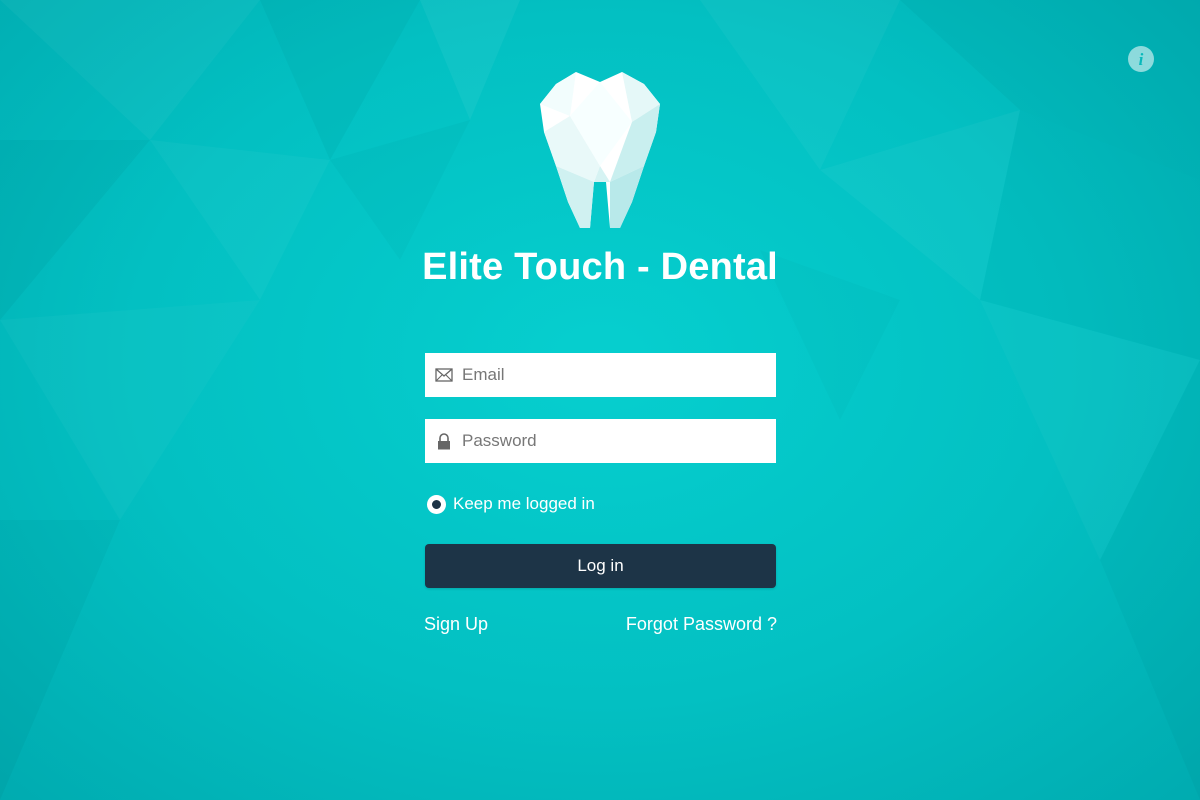 Image resolution: width=1200 pixels, height=800 pixels. I want to click on keep-logged-in-label: Keep me logged in, so click(524, 503).